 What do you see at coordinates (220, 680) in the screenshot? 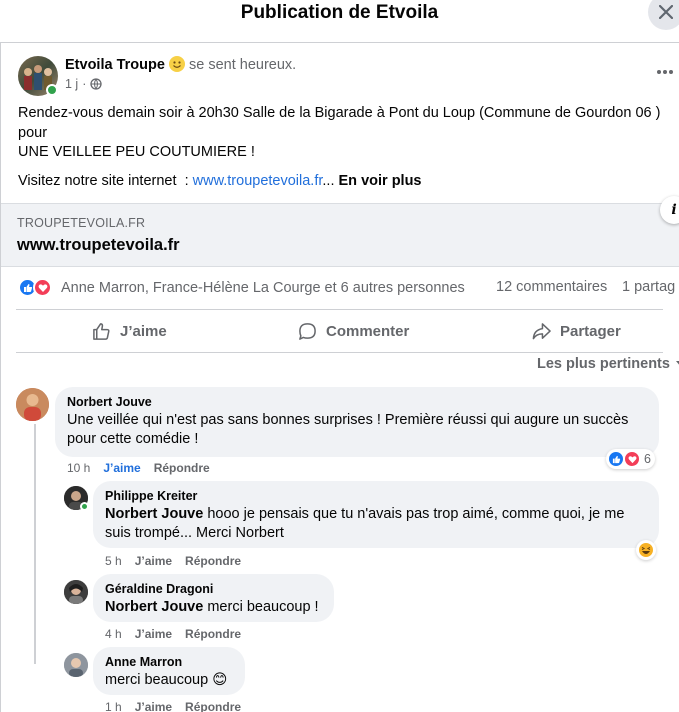
I see `smile-emoji-icon: 😊` at bounding box center [220, 680].